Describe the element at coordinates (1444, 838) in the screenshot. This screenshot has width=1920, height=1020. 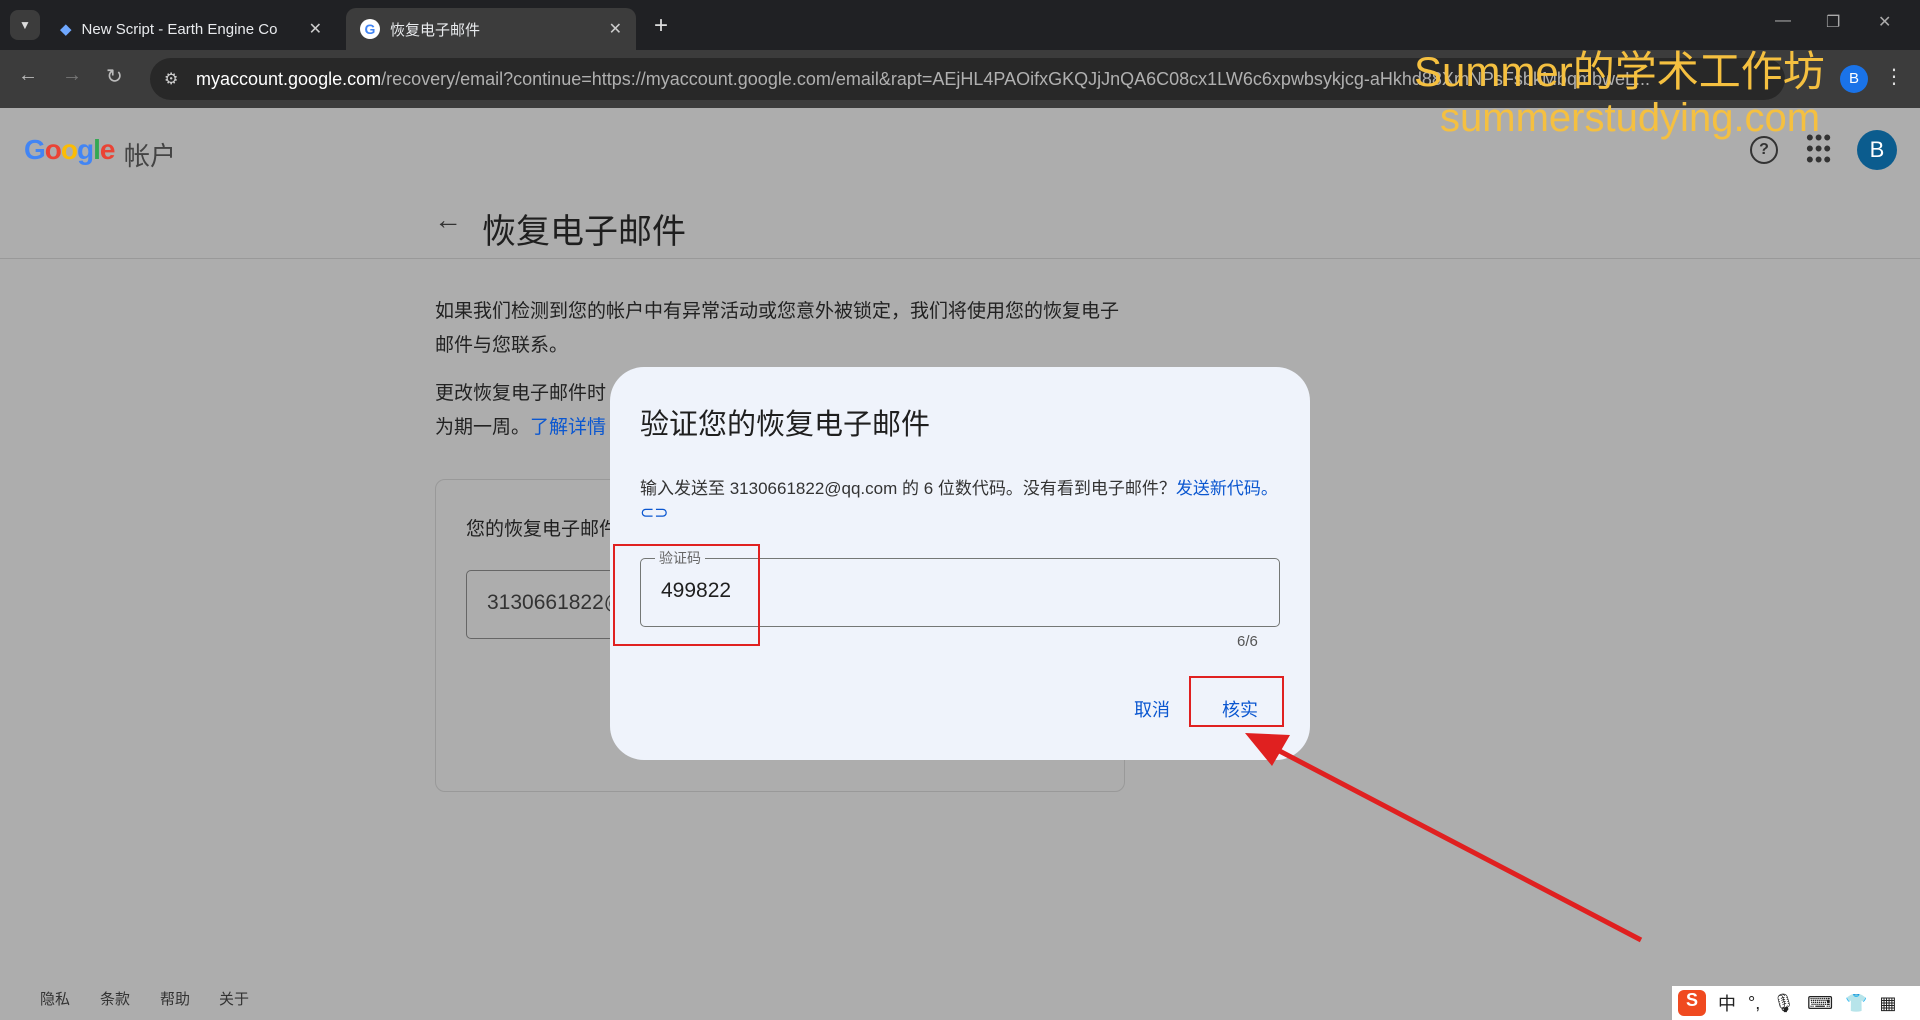
I see `annotation-arrow` at that location.